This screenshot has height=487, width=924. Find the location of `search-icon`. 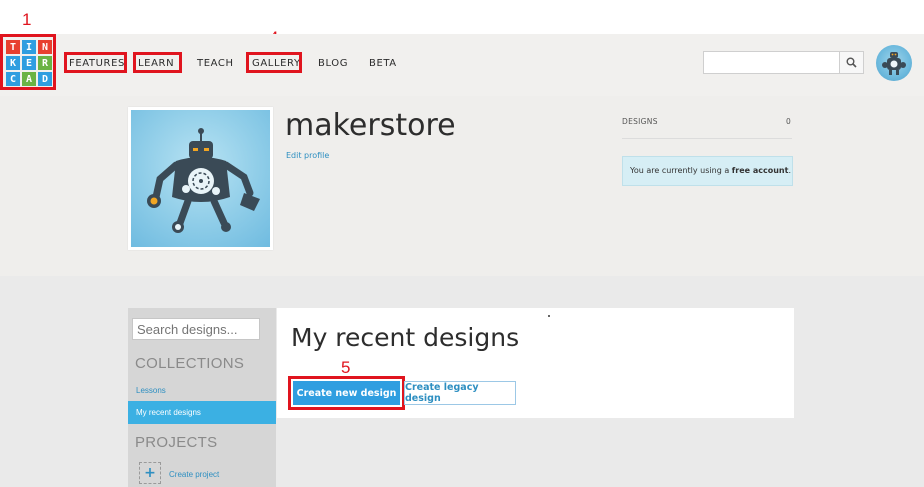

search-icon is located at coordinates (851, 62).